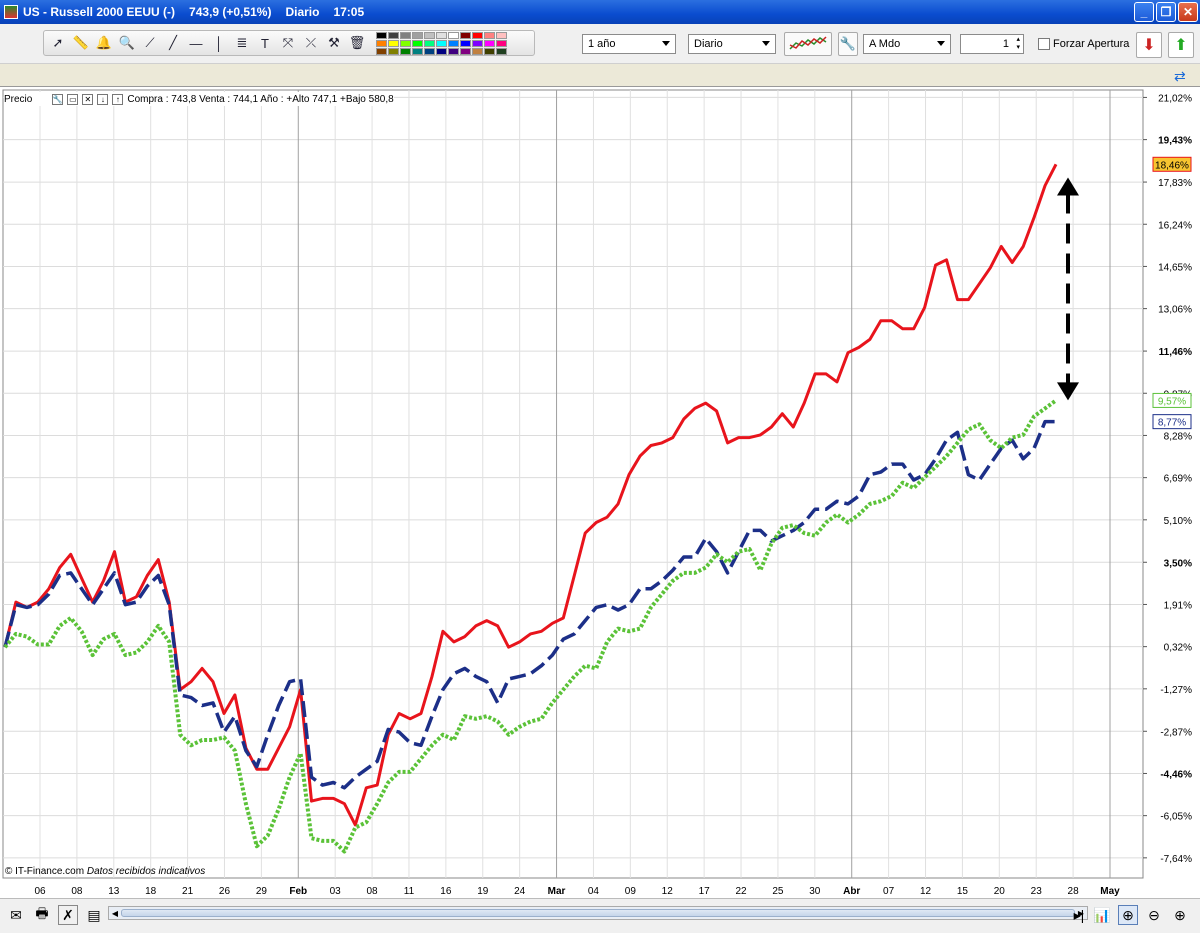 This screenshot has height=933, width=1200. What do you see at coordinates (18, 99) in the screenshot?
I see `price-label: Precio` at bounding box center [18, 99].